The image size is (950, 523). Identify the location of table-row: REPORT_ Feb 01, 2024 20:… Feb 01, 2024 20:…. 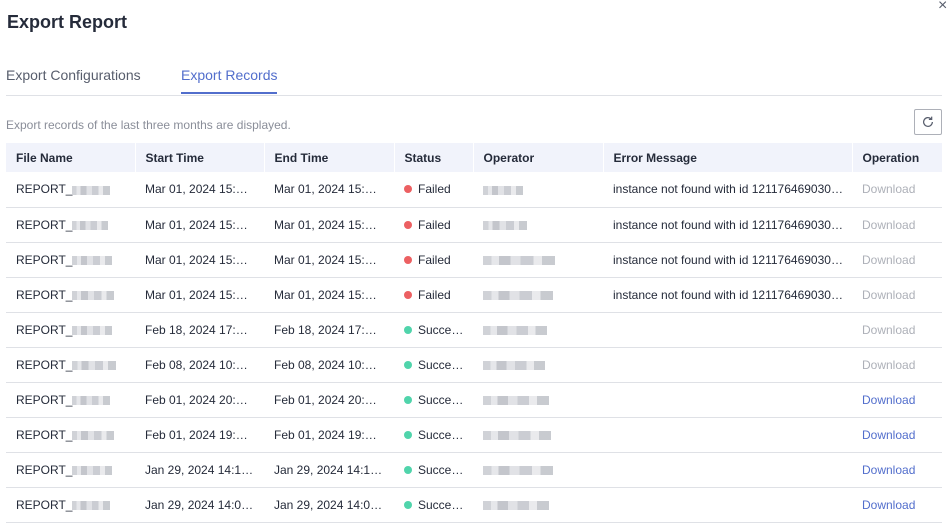
(474, 400).